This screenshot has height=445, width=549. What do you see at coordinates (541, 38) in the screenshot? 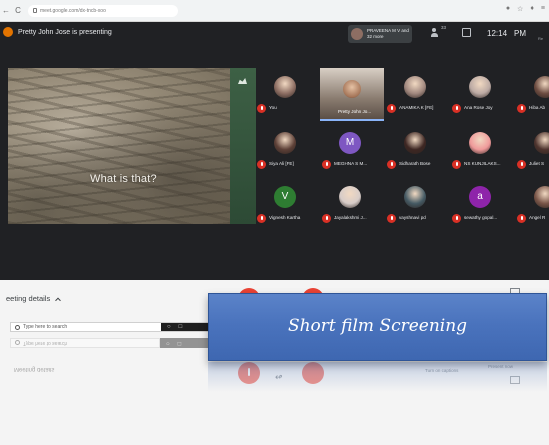
I see `truncated-label: Re` at bounding box center [541, 38].